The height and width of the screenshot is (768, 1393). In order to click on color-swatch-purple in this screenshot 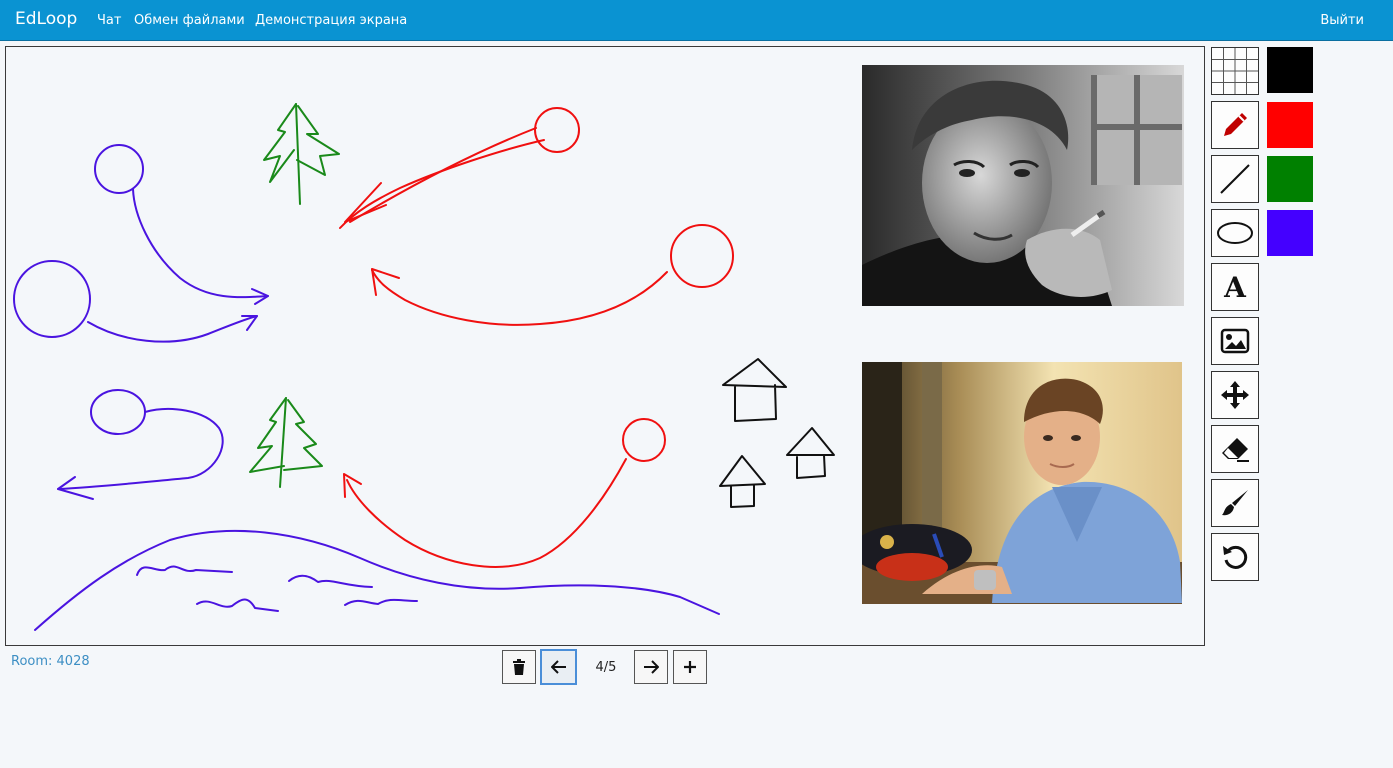, I will do `click(1290, 233)`.